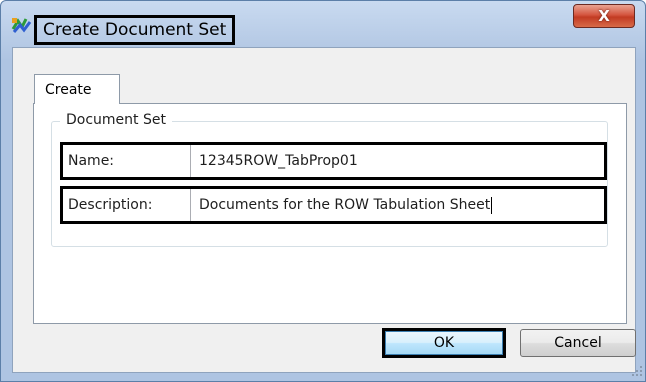 The width and height of the screenshot is (646, 382). I want to click on ok-button-label: OK, so click(444, 343).